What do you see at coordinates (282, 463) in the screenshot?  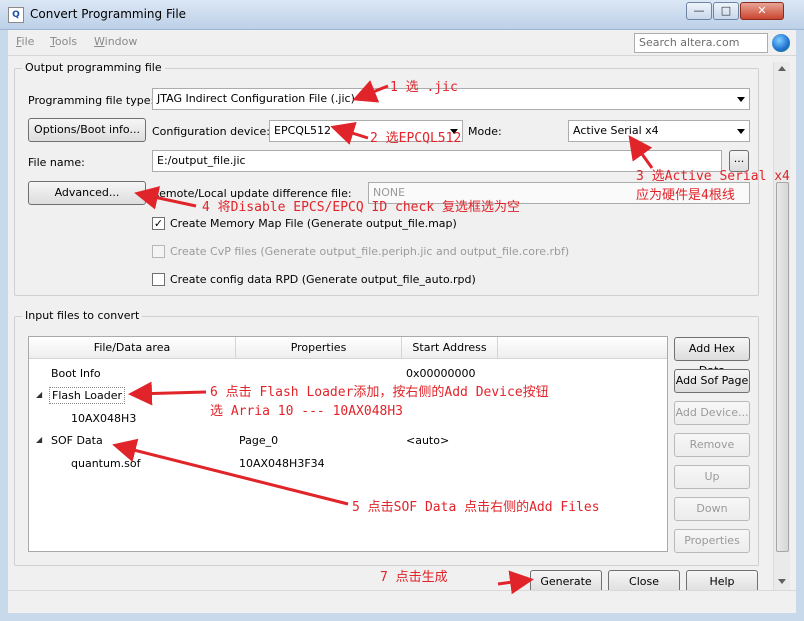 I see `row-properties: 10AX048H3F34` at bounding box center [282, 463].